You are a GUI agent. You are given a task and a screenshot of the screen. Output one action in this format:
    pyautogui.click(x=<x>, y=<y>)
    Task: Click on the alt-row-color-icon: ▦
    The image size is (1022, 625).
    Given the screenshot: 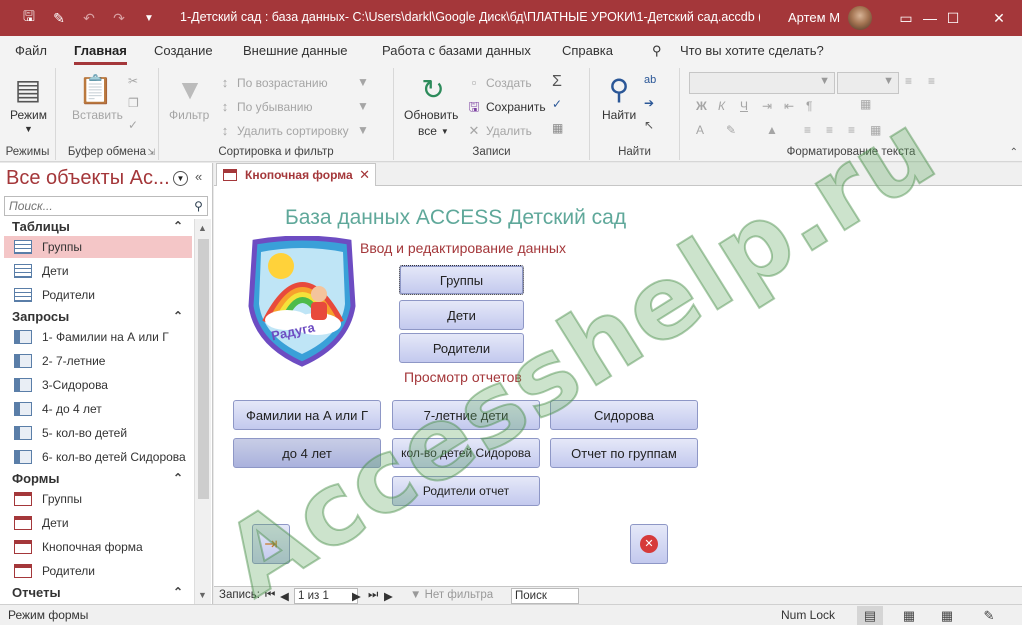 What is the action you would take?
    pyautogui.click(x=875, y=130)
    